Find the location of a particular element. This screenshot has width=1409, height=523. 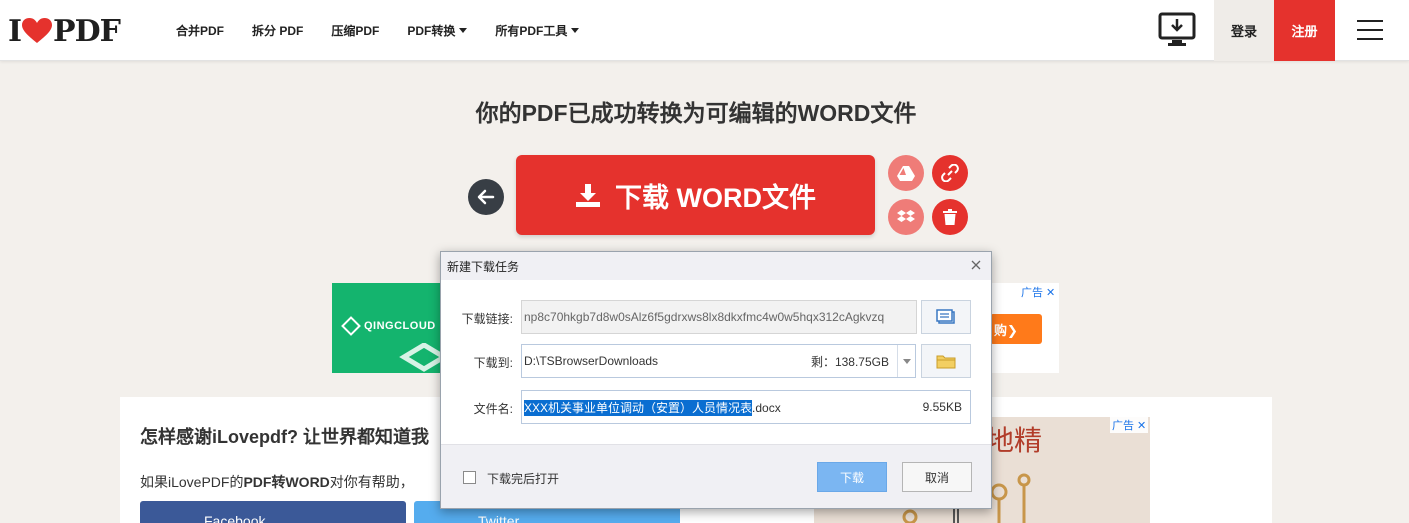

dialog-footer: 下载完后打开 下载 取消 is located at coordinates (716, 476).